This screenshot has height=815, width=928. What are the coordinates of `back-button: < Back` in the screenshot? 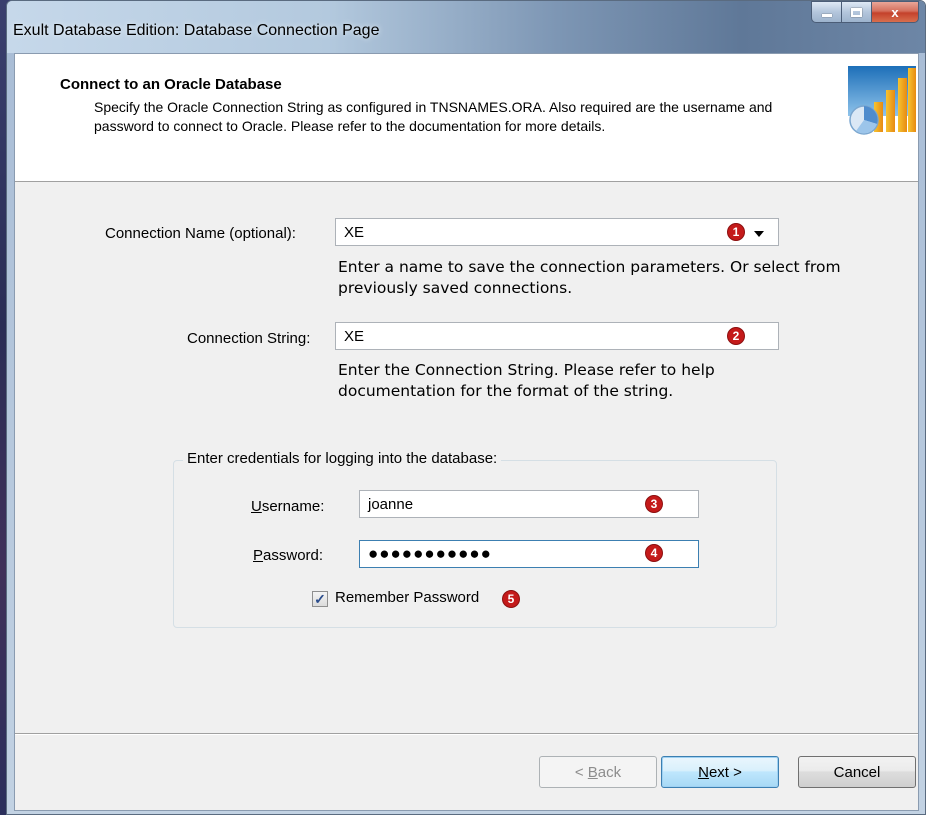 It's located at (598, 772).